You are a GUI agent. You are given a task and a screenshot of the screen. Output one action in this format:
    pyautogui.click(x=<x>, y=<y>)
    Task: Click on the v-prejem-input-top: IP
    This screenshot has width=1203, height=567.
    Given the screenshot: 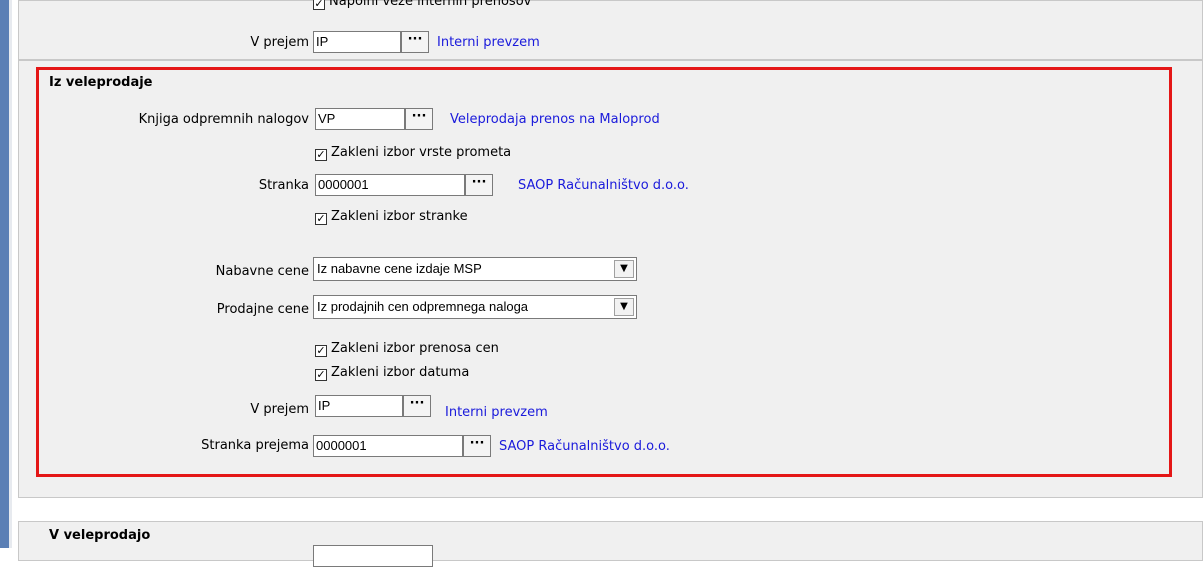 What is the action you would take?
    pyautogui.click(x=357, y=42)
    